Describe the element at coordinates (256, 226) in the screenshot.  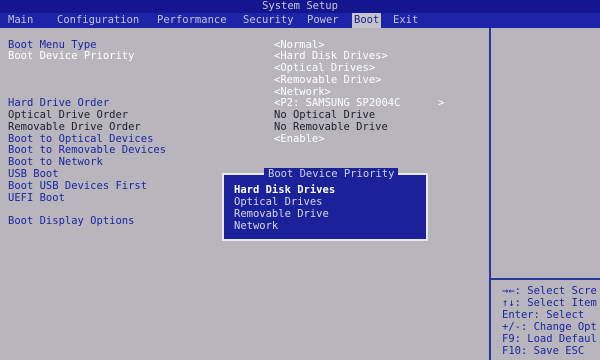
I see `popup-option-network: Network` at that location.